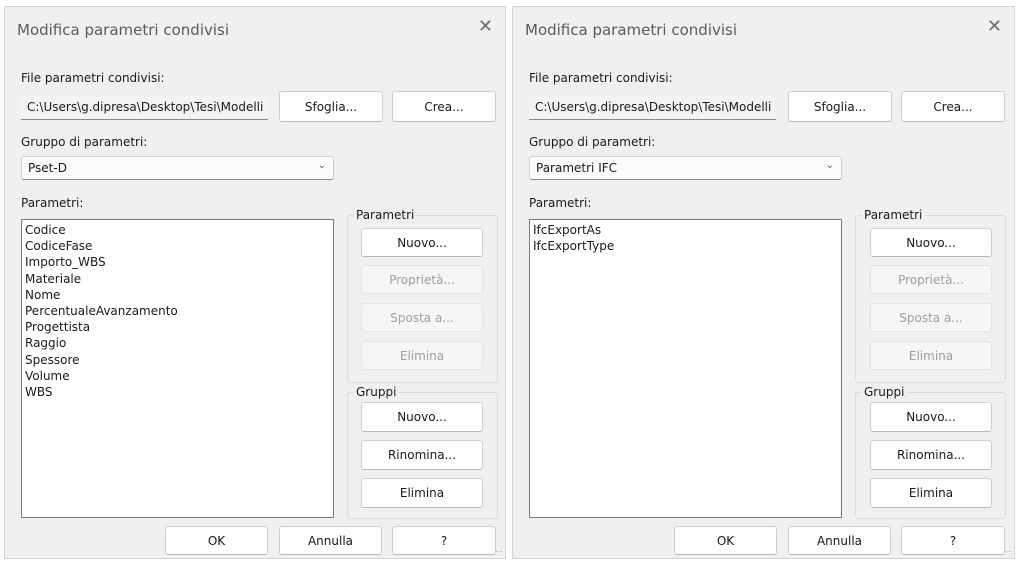 Image resolution: width=1016 pixels, height=563 pixels. I want to click on list-item: Progettista, so click(177, 327).